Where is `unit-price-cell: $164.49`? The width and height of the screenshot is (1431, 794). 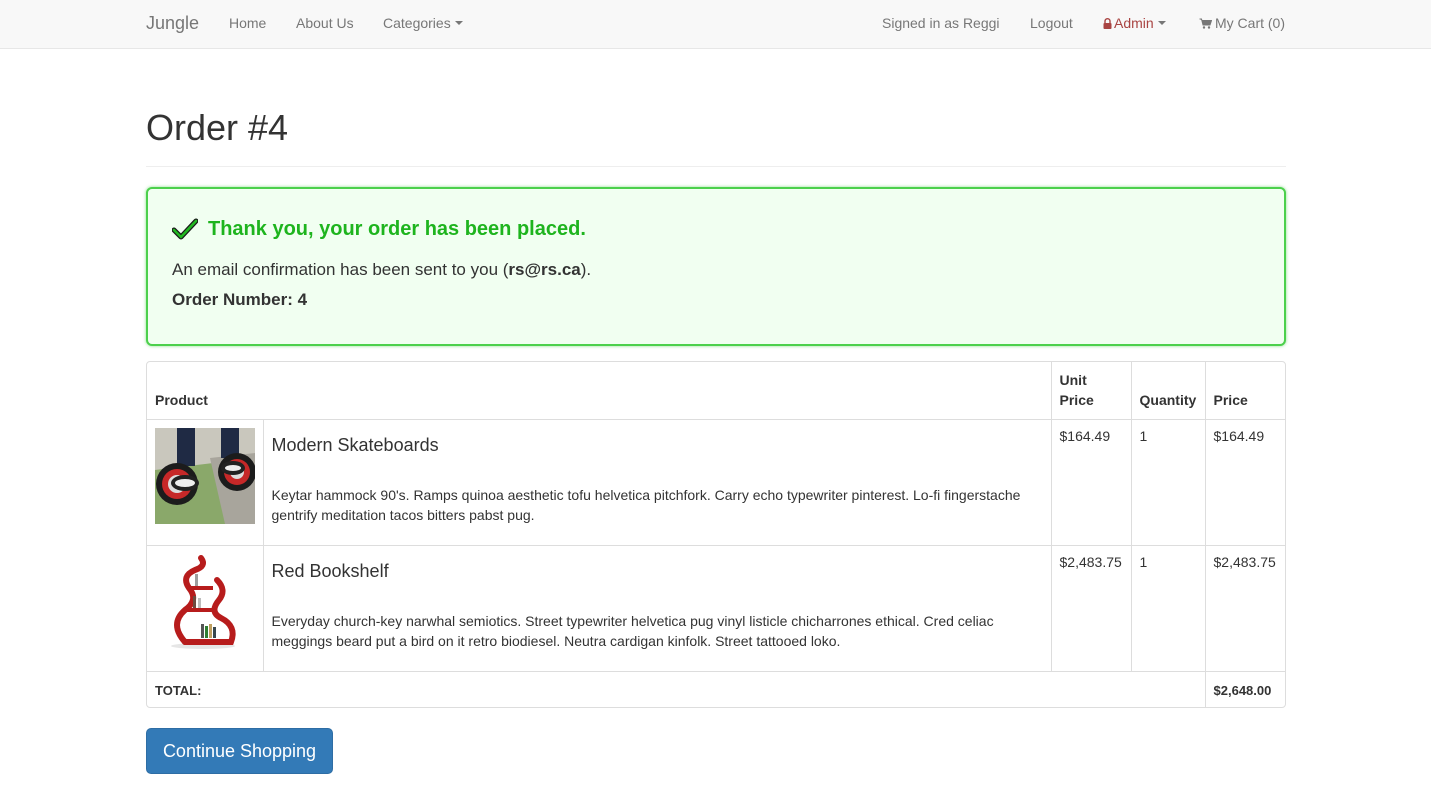 unit-price-cell: $164.49 is located at coordinates (1091, 482).